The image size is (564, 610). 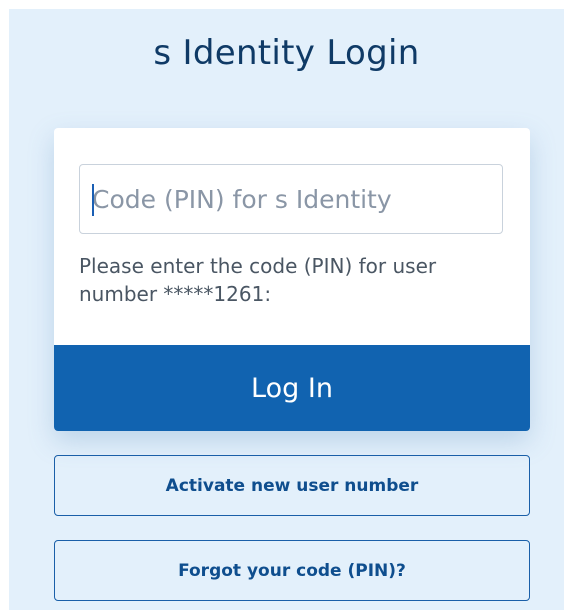 I want to click on pin-input, so click(x=291, y=199).